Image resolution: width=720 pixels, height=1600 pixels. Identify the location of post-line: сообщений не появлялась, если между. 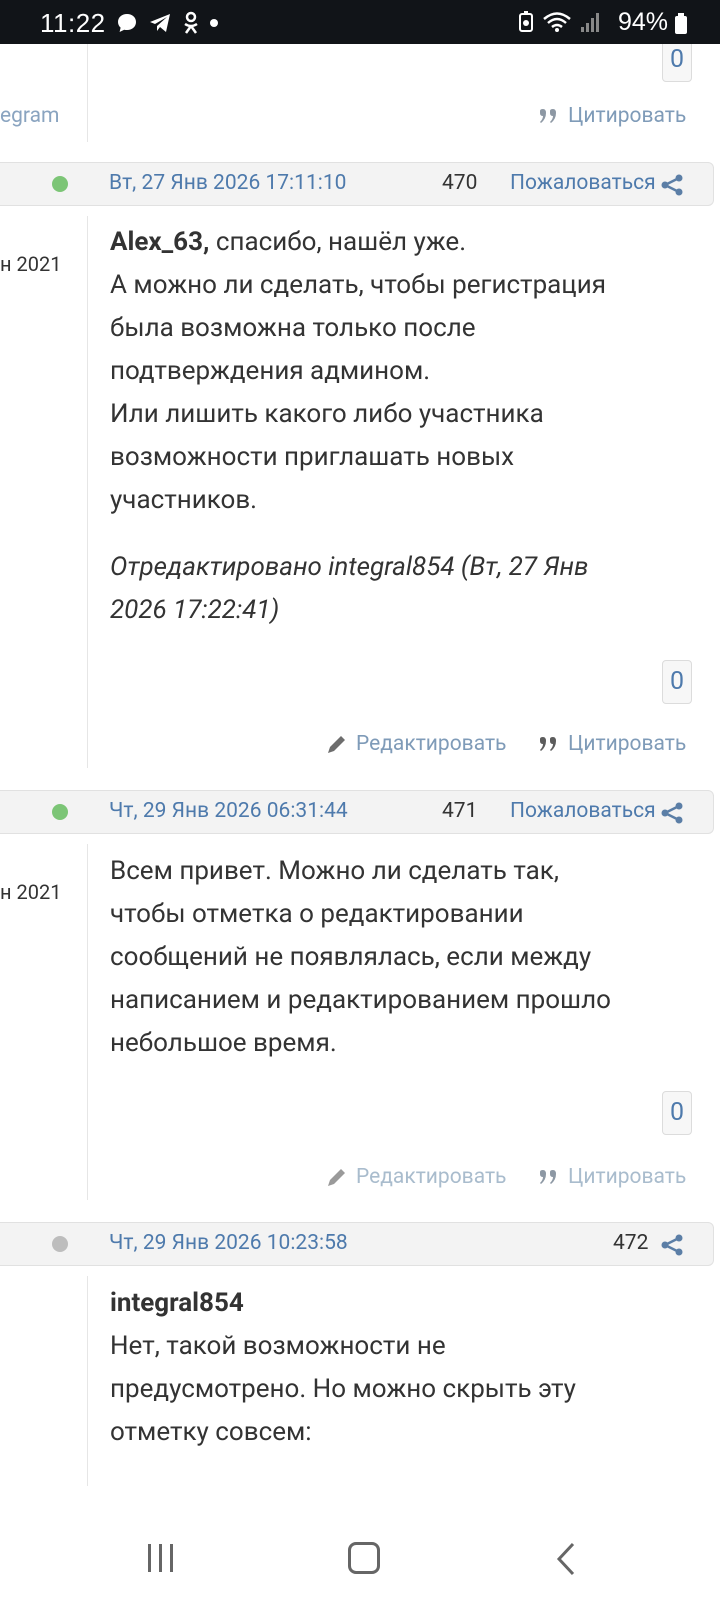
(351, 957).